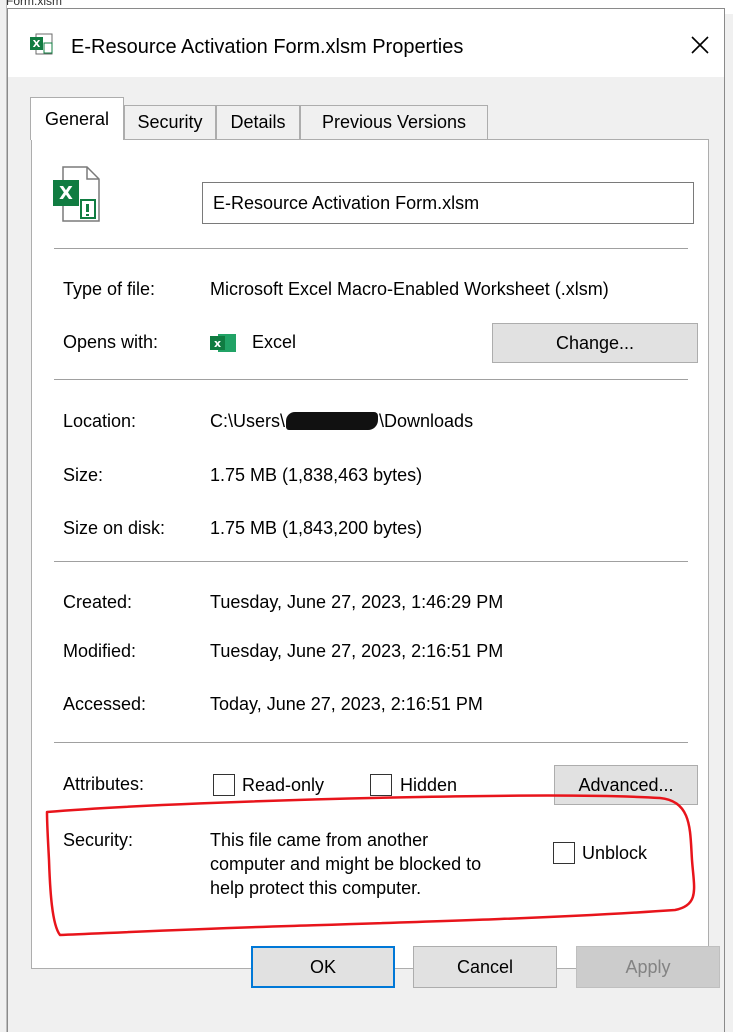 This screenshot has width=733, height=1032. Describe the element at coordinates (346, 704) in the screenshot. I see `accessed-value: Today, June 27, 2023, 2:16:51 PM` at that location.